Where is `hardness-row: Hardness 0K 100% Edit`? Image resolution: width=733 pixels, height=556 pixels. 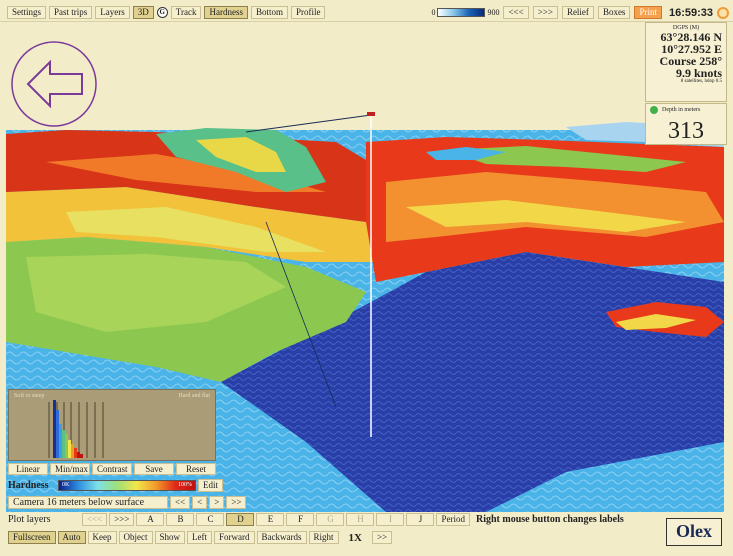 hardness-row: Hardness 0K 100% Edit is located at coordinates (115, 485).